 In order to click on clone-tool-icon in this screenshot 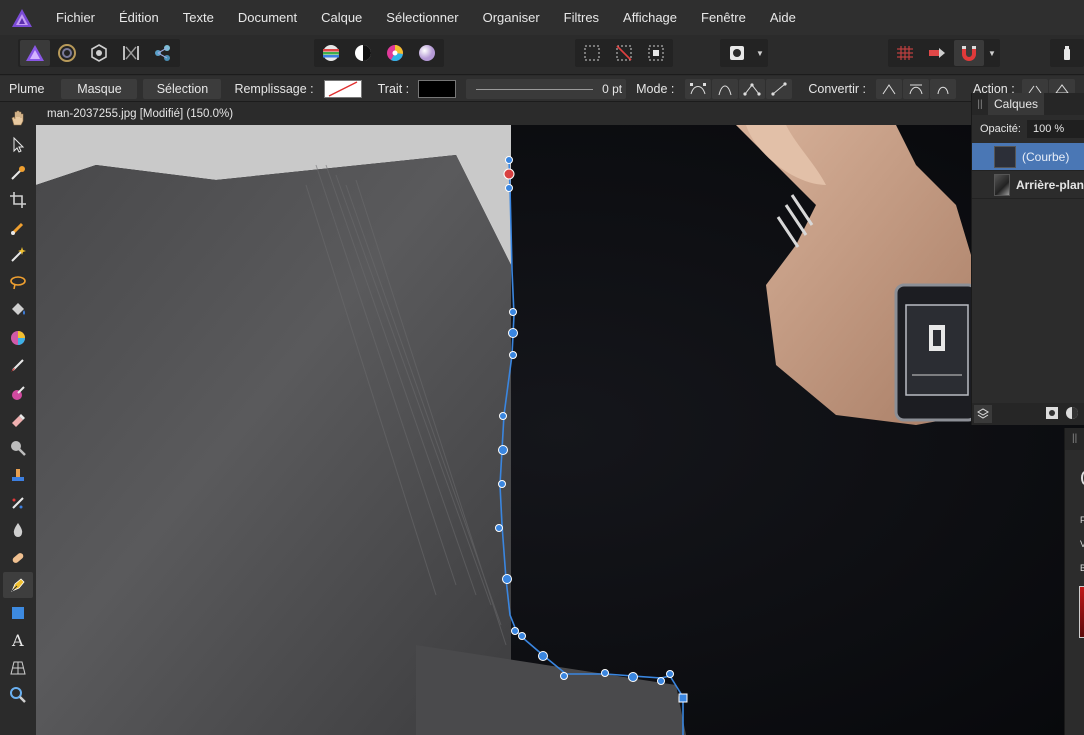, I will do `click(18, 475)`.